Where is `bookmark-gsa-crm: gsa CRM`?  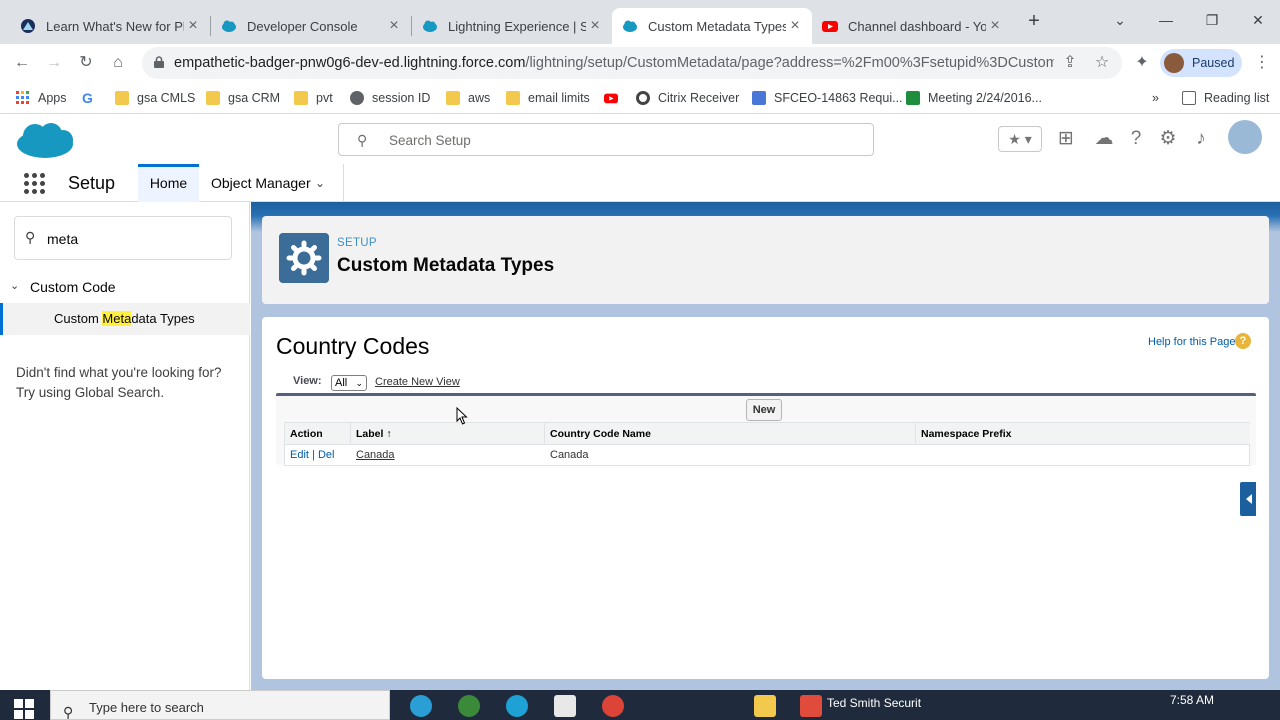
bookmark-gsa-crm: gsa CRM is located at coordinates (243, 98).